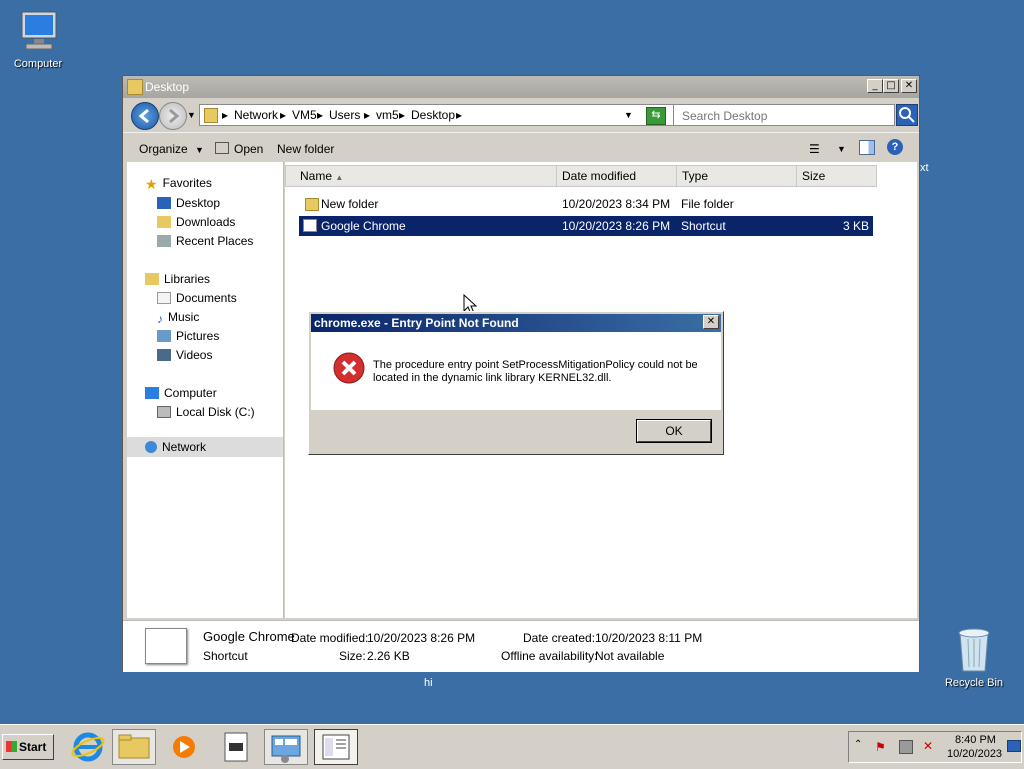 This screenshot has width=1024, height=769. Describe the element at coordinates (416, 323) in the screenshot. I see `dialog-title: chrome.exe - Entry Point Not Found` at that location.